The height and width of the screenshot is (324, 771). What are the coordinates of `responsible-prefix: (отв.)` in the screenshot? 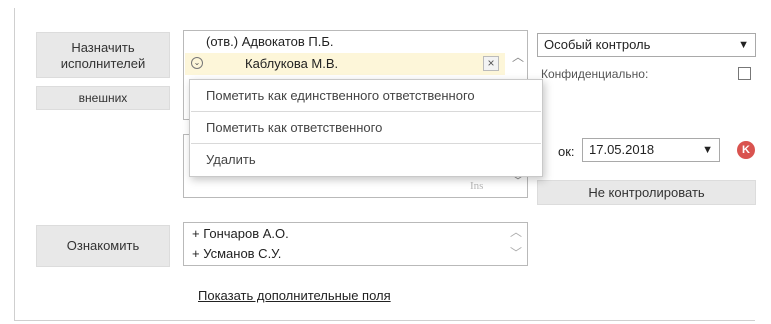 It's located at (222, 41).